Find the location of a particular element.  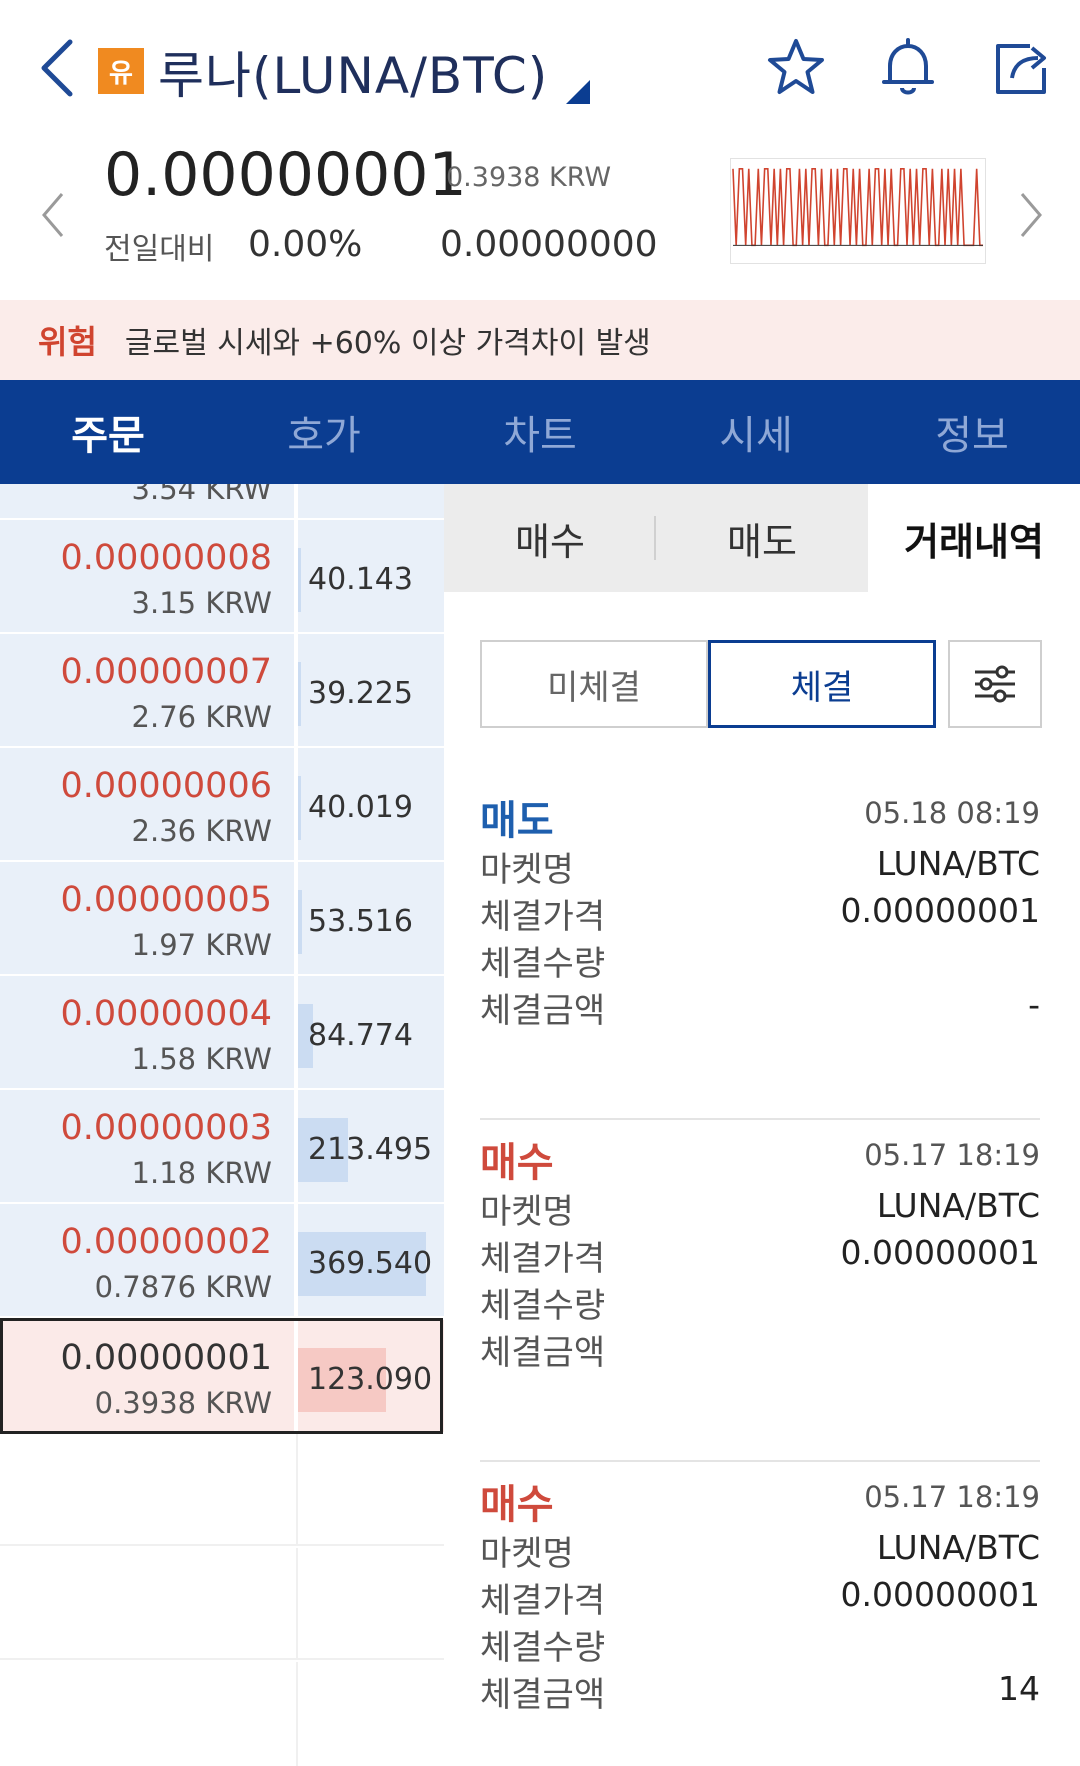

orderbook-price-cell: 0.00000002 0.7876 KRW is located at coordinates (148, 1260).